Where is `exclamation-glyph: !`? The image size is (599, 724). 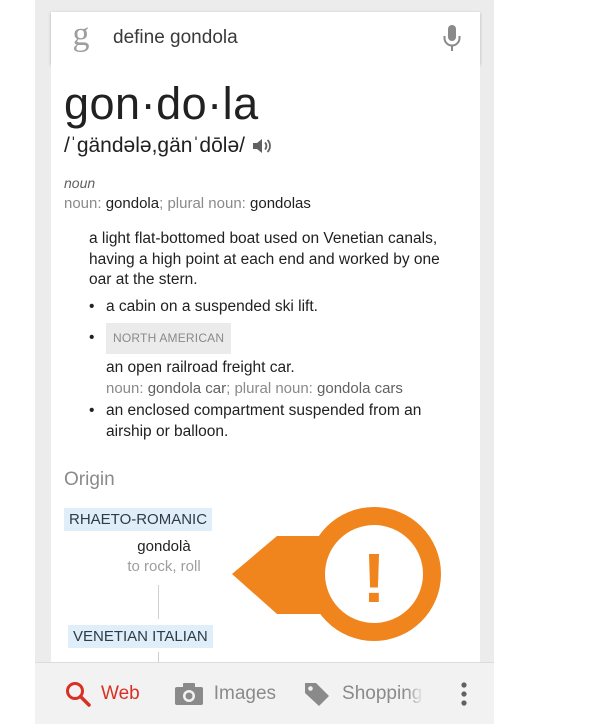 exclamation-glyph: ! is located at coordinates (373, 578).